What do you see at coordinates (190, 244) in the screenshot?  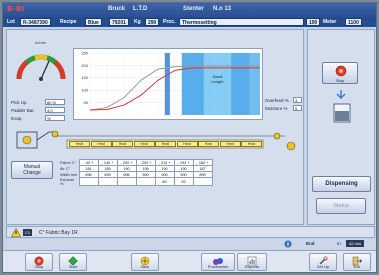 I see `timer-strip: End In 42 min` at bounding box center [190, 244].